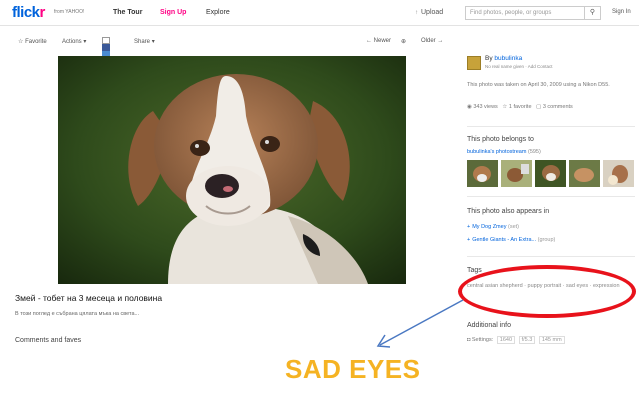  Describe the element at coordinates (69, 12) in the screenshot. I see `tagline: from YAHOO!` at that location.